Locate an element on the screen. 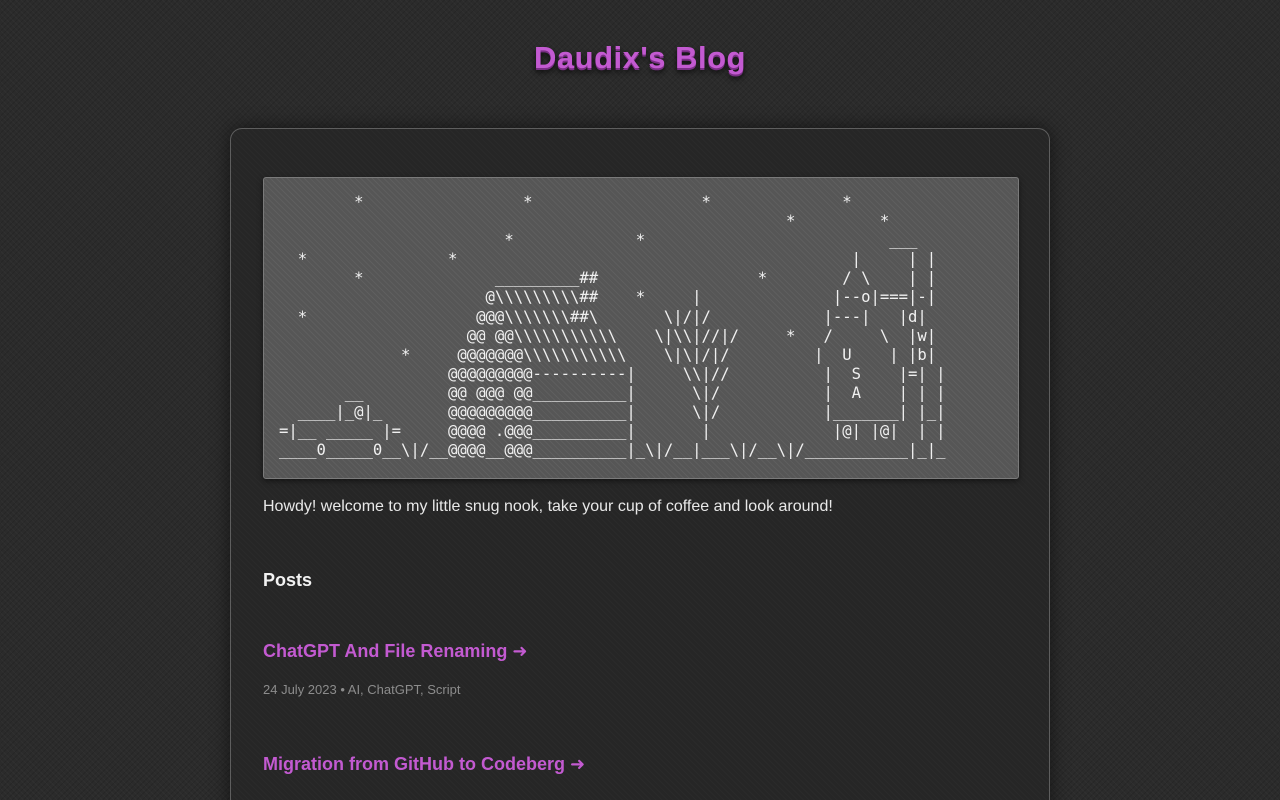  post-title-link: ChatGPT And File Renaming ➜ is located at coordinates (395, 651).